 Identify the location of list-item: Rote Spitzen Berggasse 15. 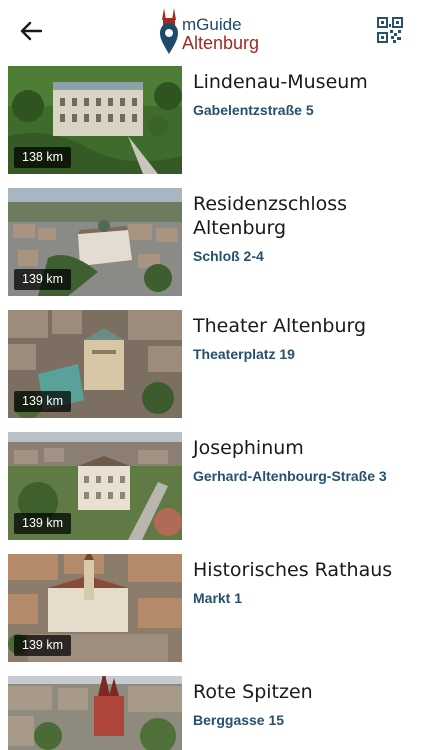
(211, 713).